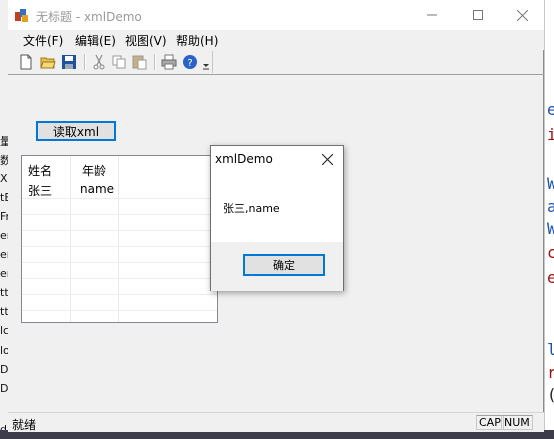 This screenshot has height=439, width=554. What do you see at coordinates (43, 40) in the screenshot?
I see `menu-file: 文件(F)` at bounding box center [43, 40].